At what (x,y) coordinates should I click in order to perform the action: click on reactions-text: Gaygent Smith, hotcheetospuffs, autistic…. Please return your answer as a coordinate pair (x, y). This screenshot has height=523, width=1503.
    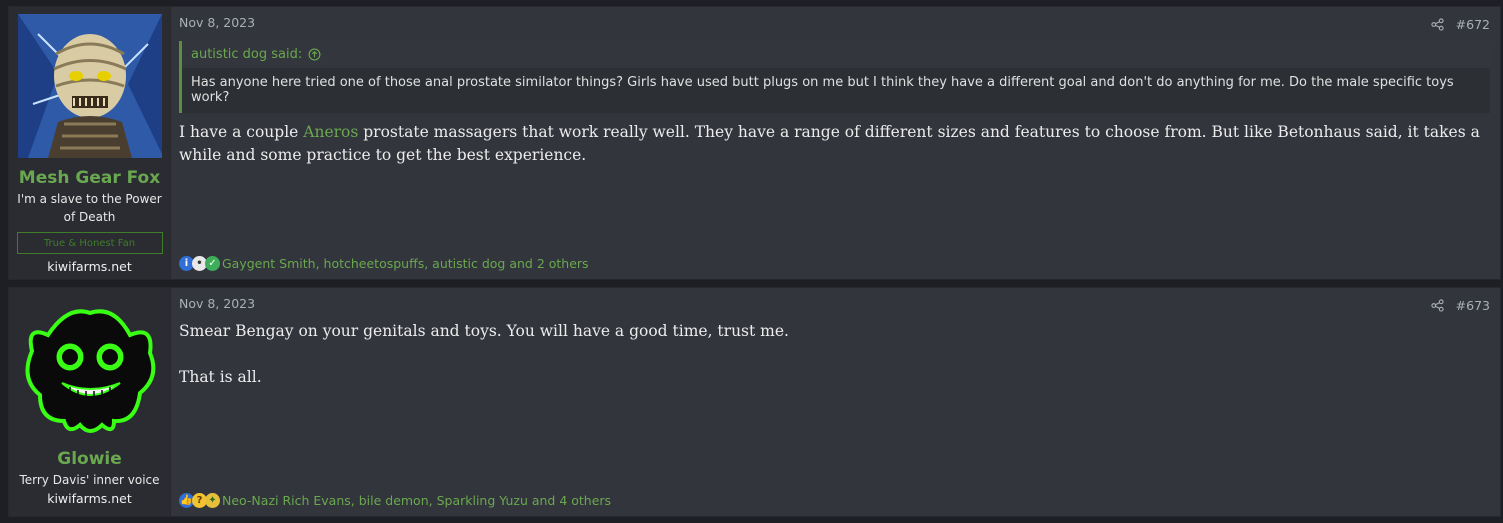
    Looking at the image, I should click on (405, 263).